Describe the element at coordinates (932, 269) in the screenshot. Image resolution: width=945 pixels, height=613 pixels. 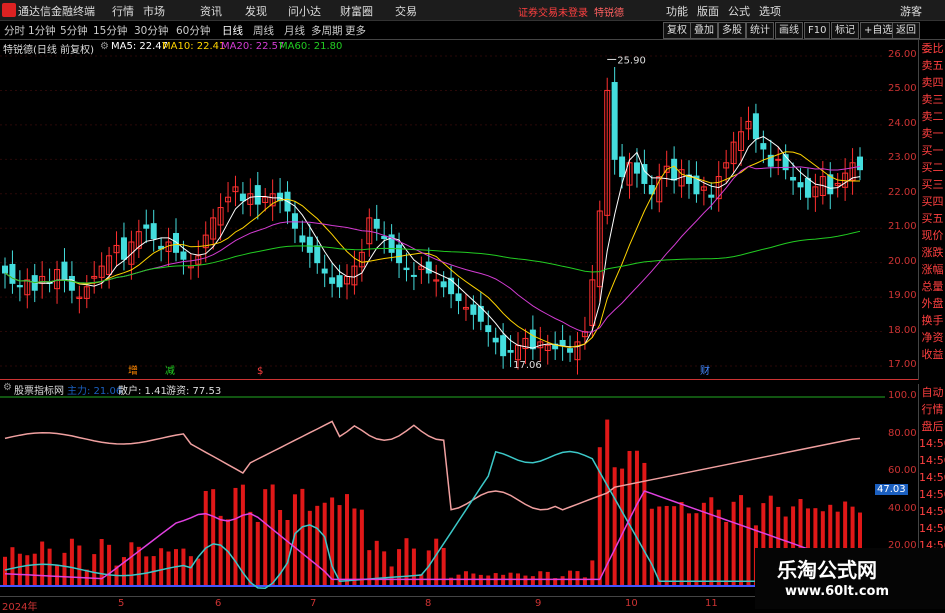
I see `side-panel-item: 涨幅` at that location.